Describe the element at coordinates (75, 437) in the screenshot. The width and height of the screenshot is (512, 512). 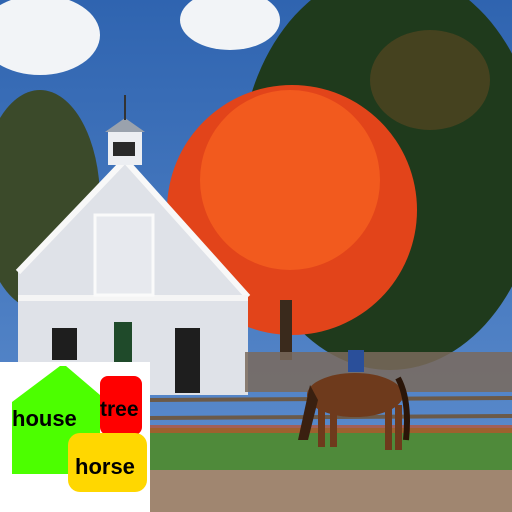
I see `layout-inset: house tree horse` at that location.